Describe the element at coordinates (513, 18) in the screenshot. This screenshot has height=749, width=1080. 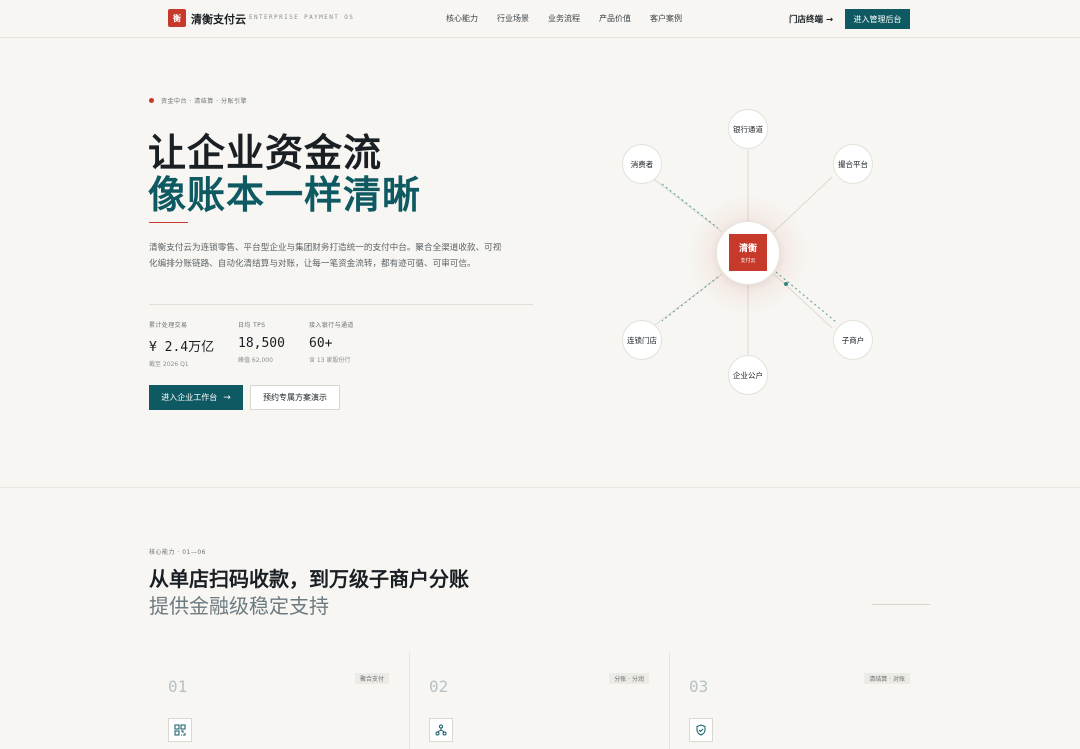
I see `nav-link-industries: 行业场景` at that location.